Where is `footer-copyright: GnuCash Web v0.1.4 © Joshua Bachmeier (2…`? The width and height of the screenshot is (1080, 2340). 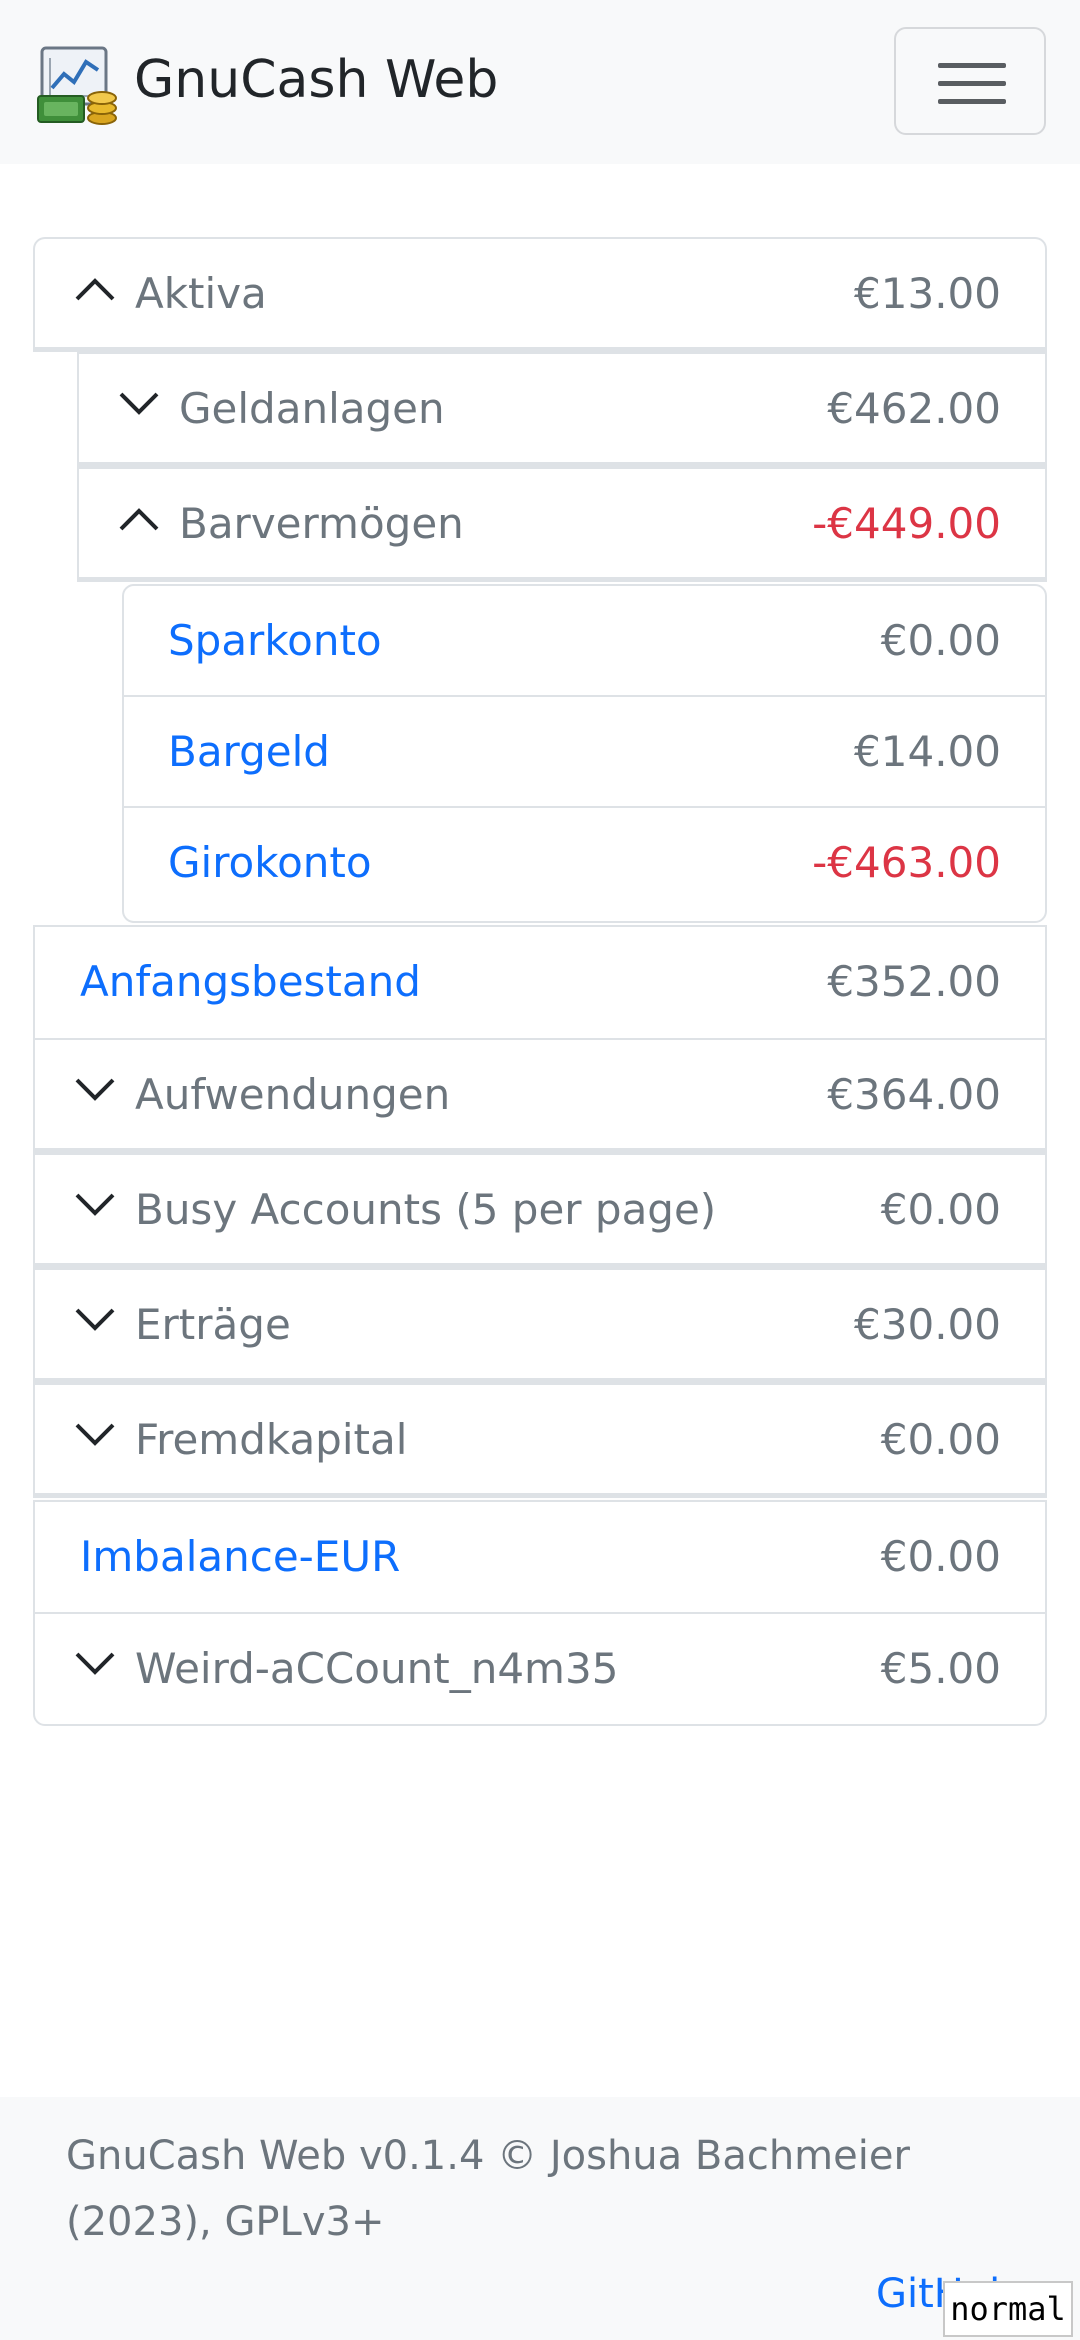
footer-copyright: GnuCash Web v0.1.4 © Joshua Bachmeier (2… is located at coordinates (488, 2189).